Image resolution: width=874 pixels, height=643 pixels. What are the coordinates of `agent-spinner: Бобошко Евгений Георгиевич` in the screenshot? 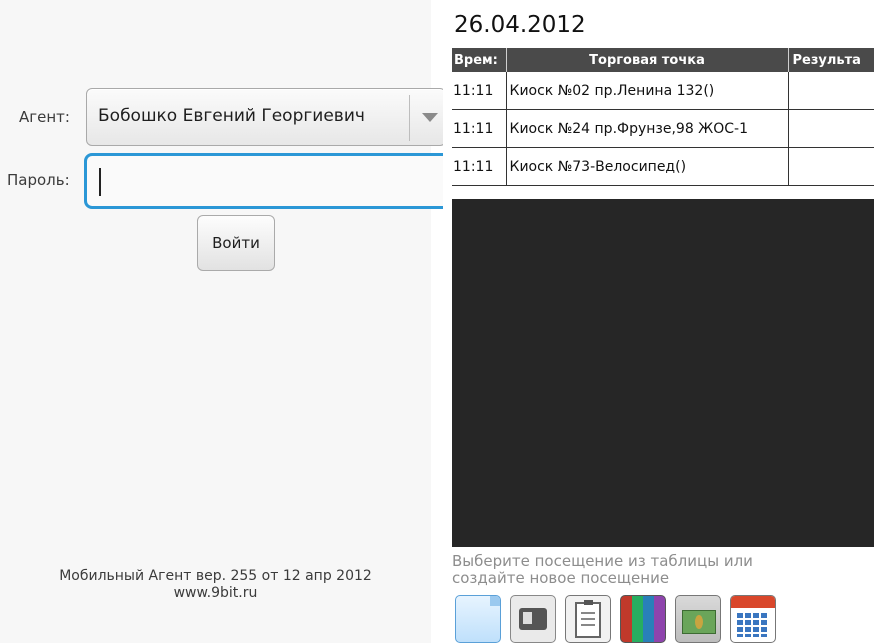 It's located at (266, 117).